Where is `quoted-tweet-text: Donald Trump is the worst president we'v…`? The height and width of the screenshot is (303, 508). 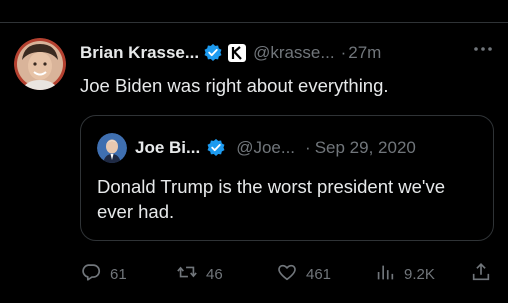
quoted-tweet-text: Donald Trump is the worst president we'v… is located at coordinates (271, 199).